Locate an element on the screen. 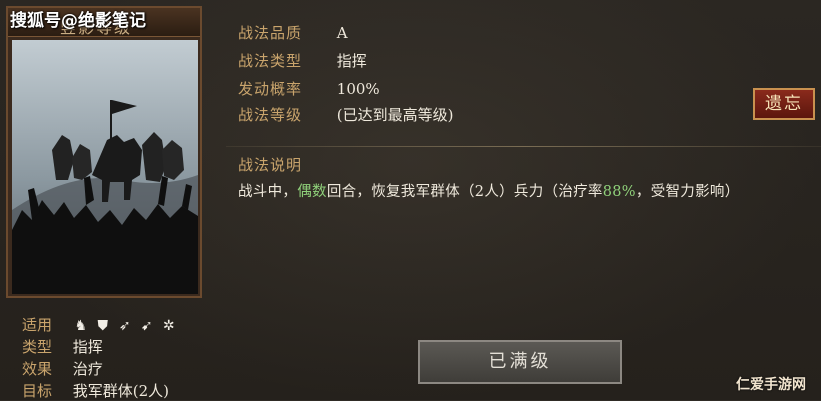 The width and height of the screenshot is (821, 401). desc-part: 回合，恢复我军群体（2人）兵力（治疗率 is located at coordinates (464, 192).